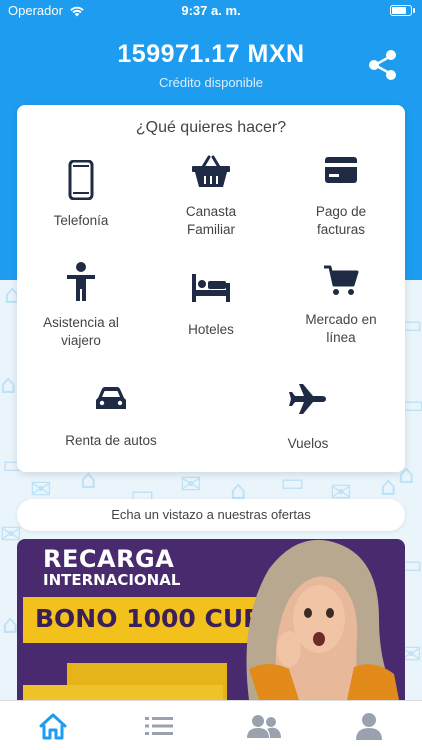  I want to click on menu-item-label: Canasta Familiar, so click(211, 220).